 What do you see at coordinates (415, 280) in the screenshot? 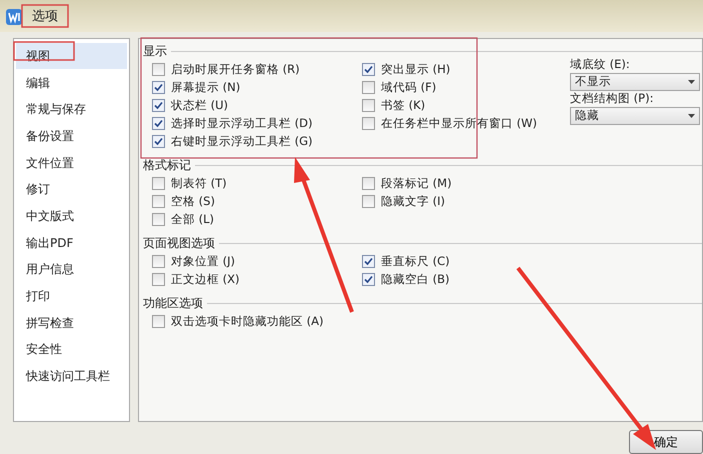
I see `checkbox-label: 隐藏空白 (B)` at bounding box center [415, 280].